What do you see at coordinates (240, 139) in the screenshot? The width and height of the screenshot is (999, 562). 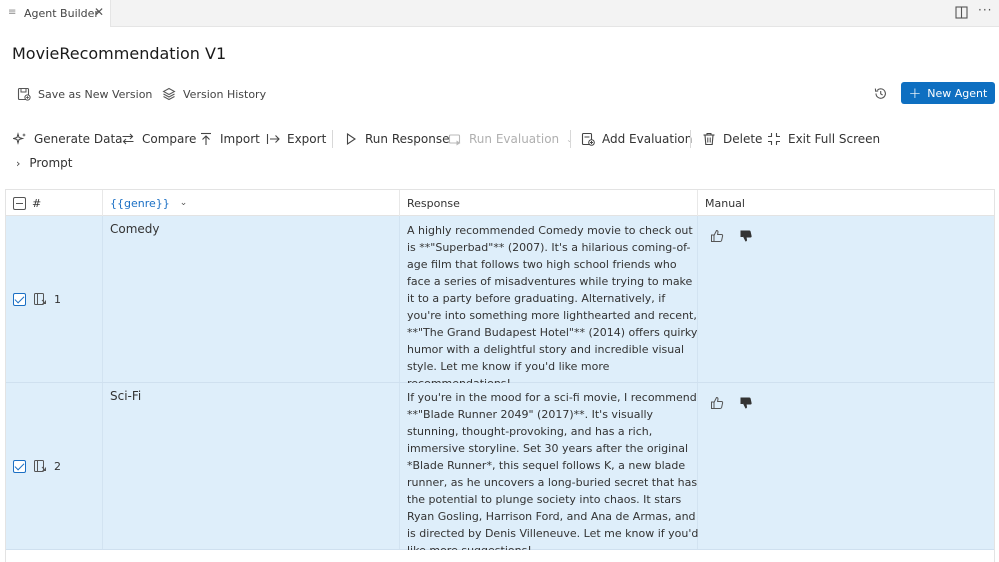 I see `import-label: Import` at bounding box center [240, 139].